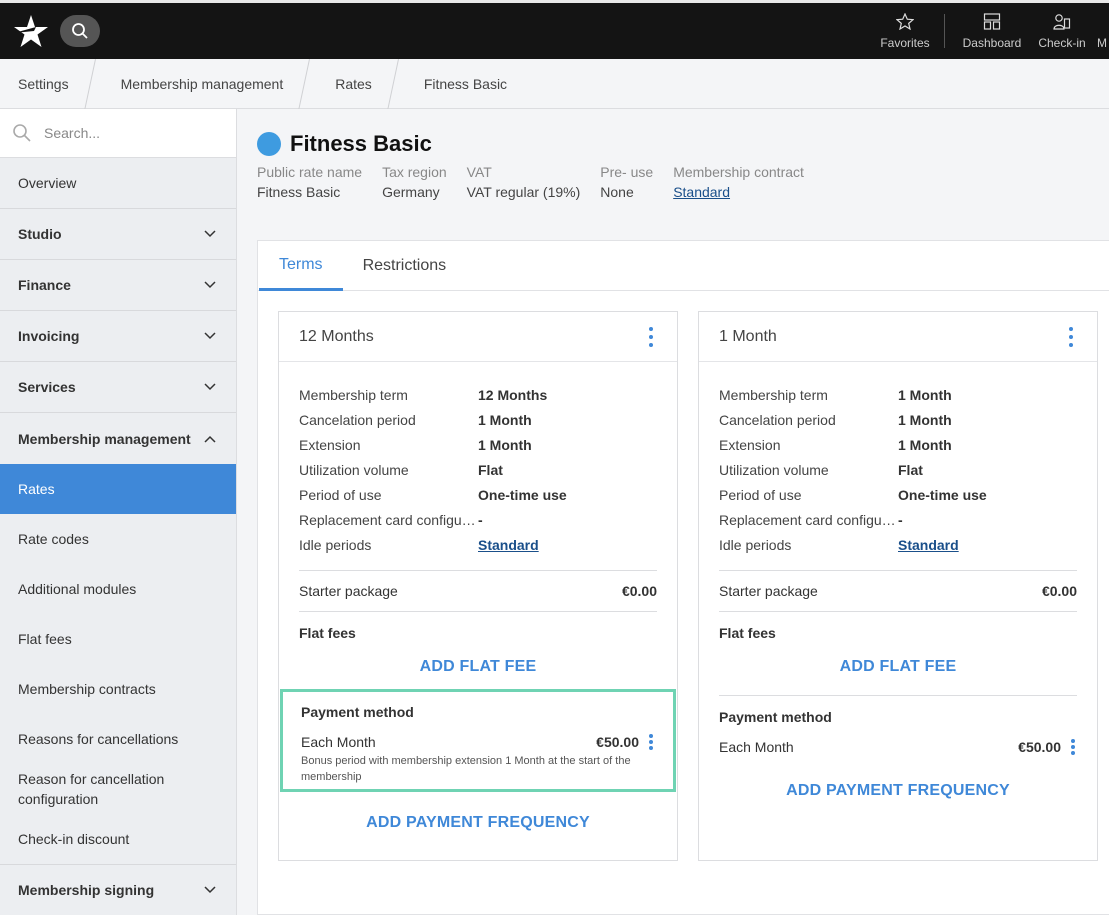 This screenshot has width=1109, height=915. I want to click on sidebar-item-studio: Studio, so click(118, 234).